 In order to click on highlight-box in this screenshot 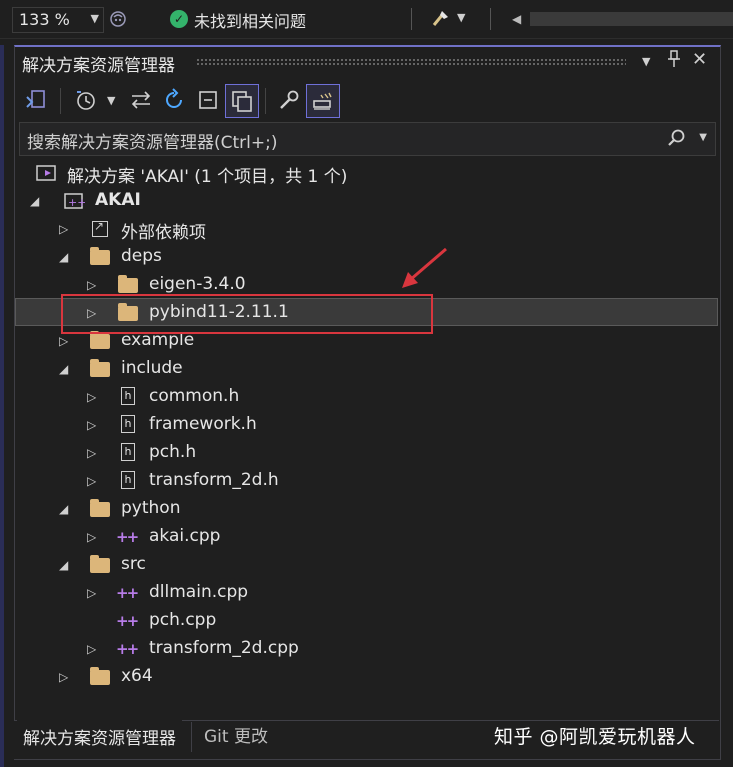, I will do `click(247, 314)`.